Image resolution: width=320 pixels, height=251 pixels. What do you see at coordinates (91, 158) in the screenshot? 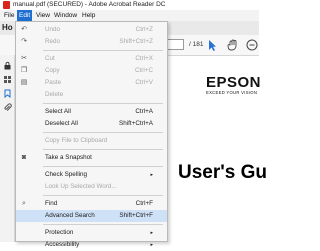
I see `menu-item-take-snapshot: ◙ Take a Snapshot` at bounding box center [91, 158].